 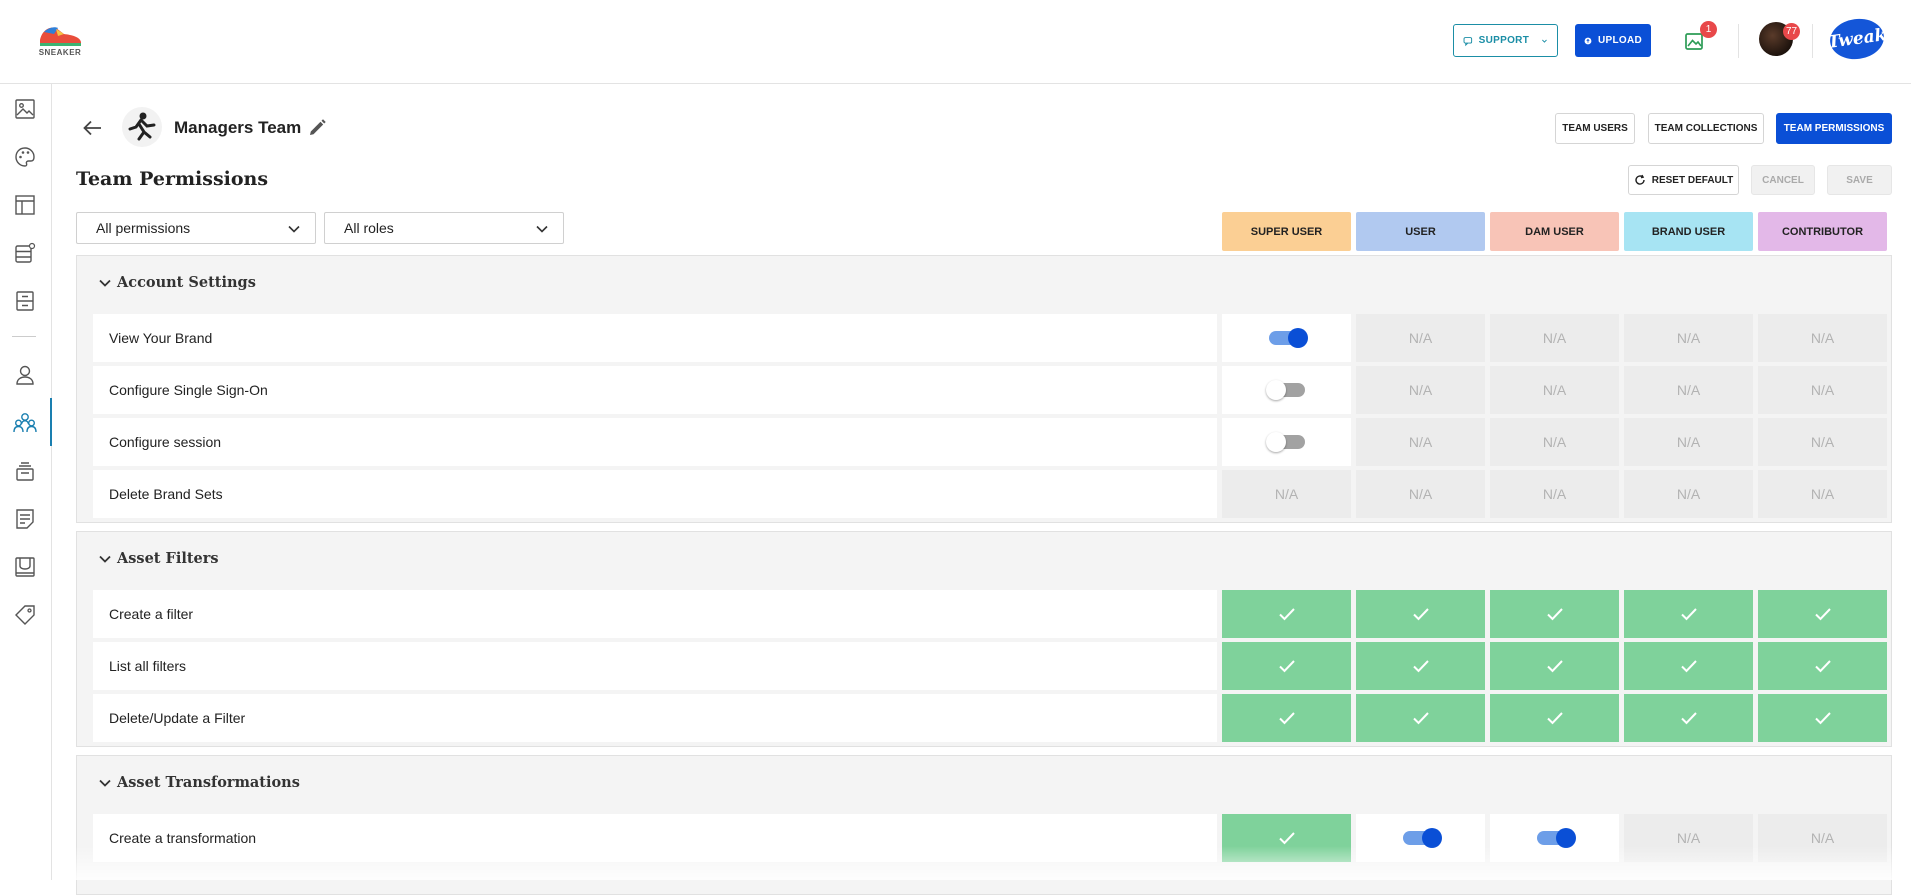 I want to click on section-title: Asset Transformations, so click(x=208, y=782).